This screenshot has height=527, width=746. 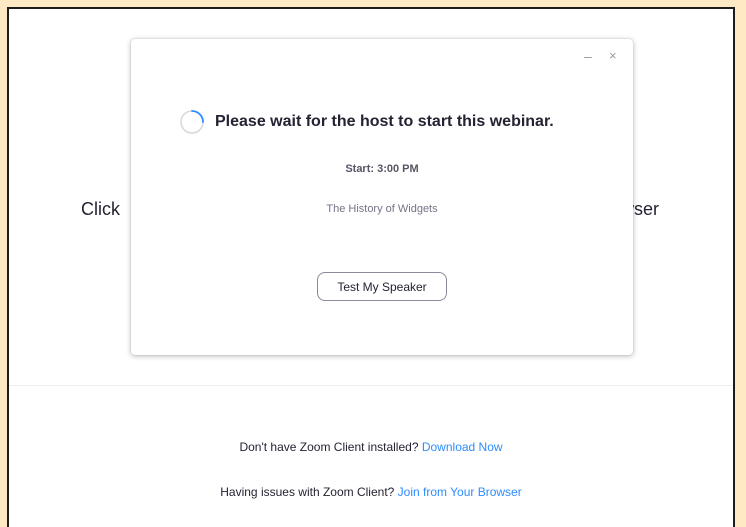 I want to click on close-button: ×, so click(x=613, y=56).